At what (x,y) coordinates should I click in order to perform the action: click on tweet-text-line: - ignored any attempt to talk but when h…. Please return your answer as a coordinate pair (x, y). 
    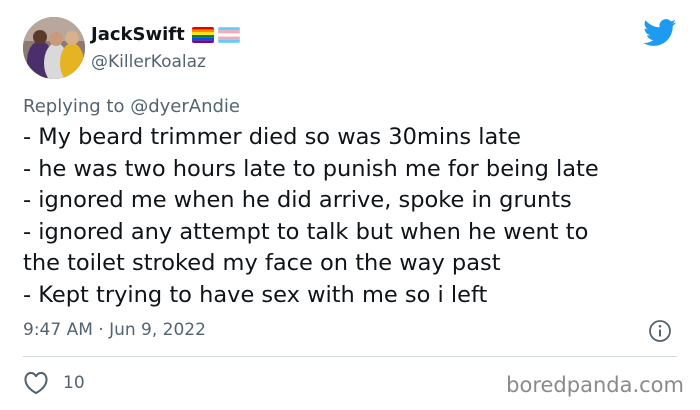
    Looking at the image, I should click on (306, 231).